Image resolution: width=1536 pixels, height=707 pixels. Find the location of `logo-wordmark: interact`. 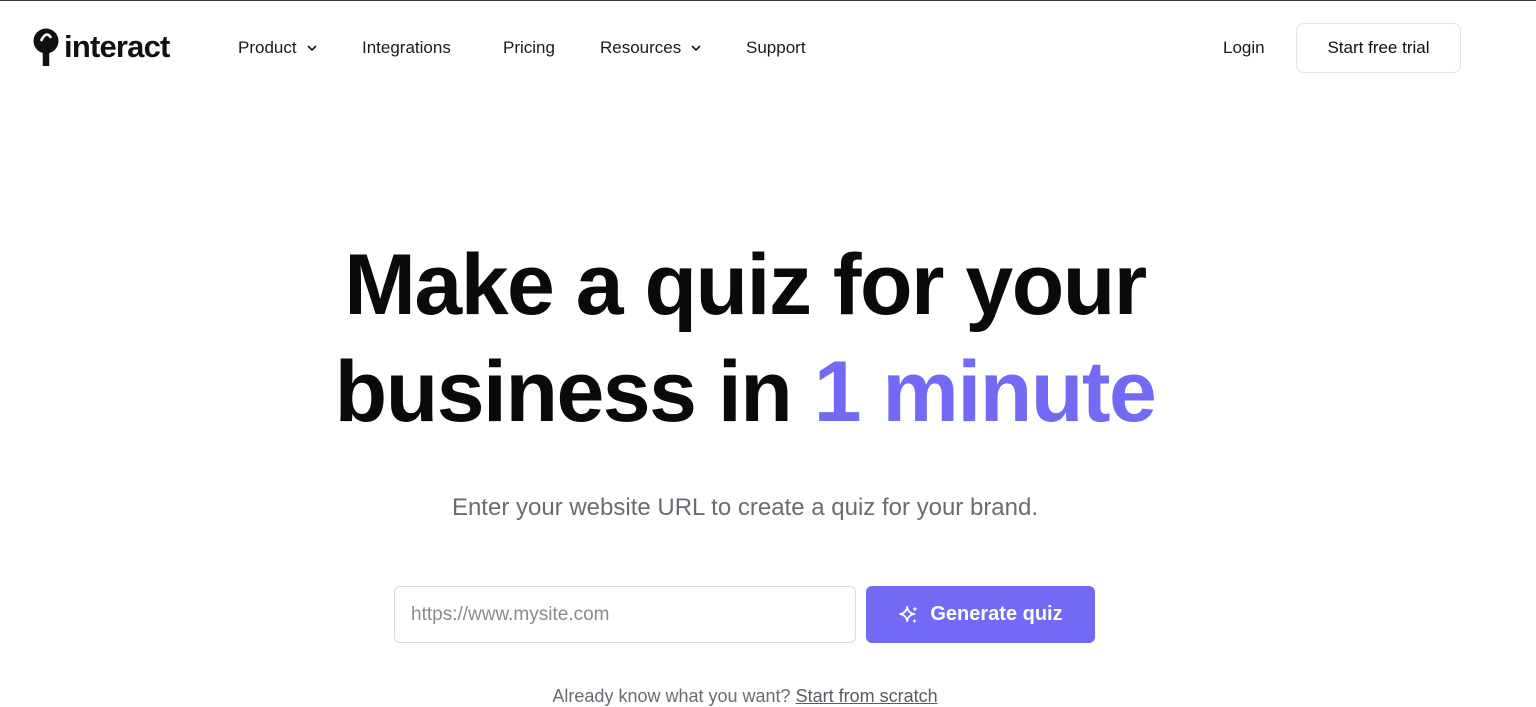

logo-wordmark: interact is located at coordinates (117, 46).